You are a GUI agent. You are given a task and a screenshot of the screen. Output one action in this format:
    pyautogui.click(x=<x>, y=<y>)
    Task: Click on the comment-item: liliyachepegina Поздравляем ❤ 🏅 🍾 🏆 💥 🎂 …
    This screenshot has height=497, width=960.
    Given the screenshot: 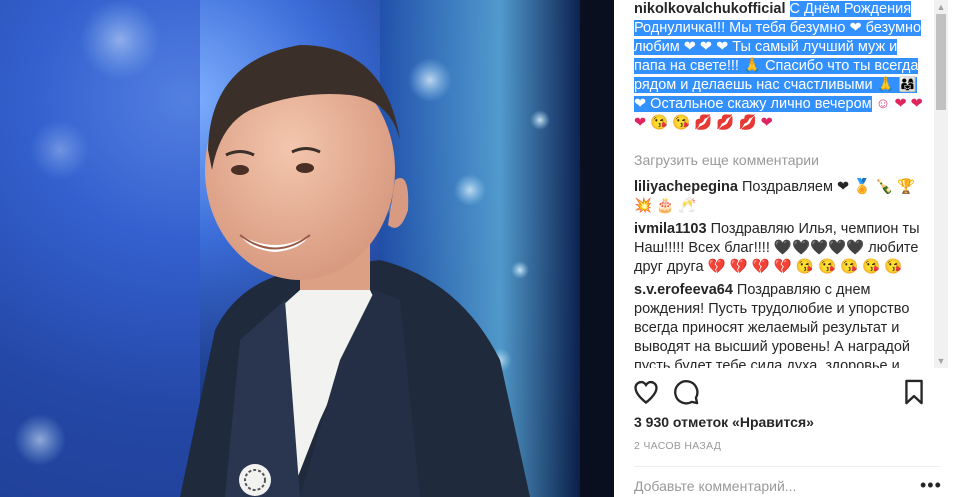 What is the action you would take?
    pyautogui.click(x=779, y=197)
    